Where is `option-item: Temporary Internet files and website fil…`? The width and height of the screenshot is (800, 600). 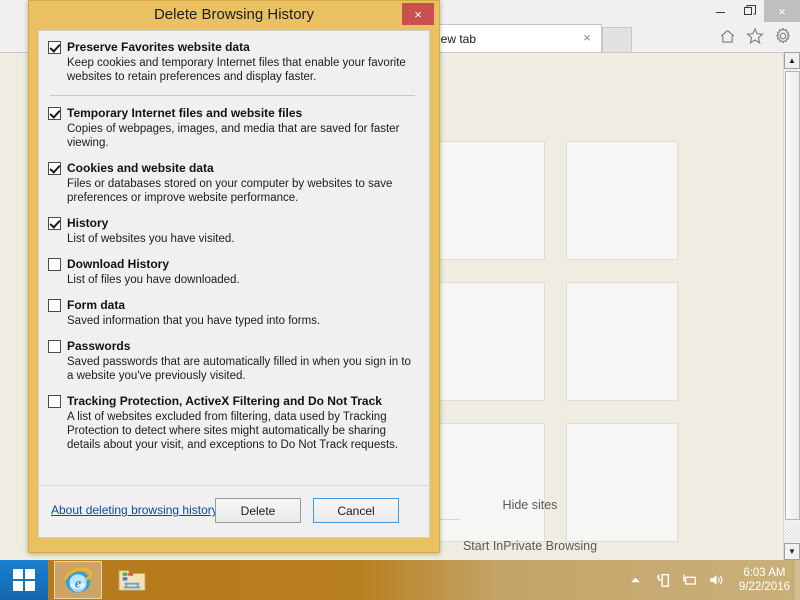 option-item: Temporary Internet files and website fil… is located at coordinates (232, 128).